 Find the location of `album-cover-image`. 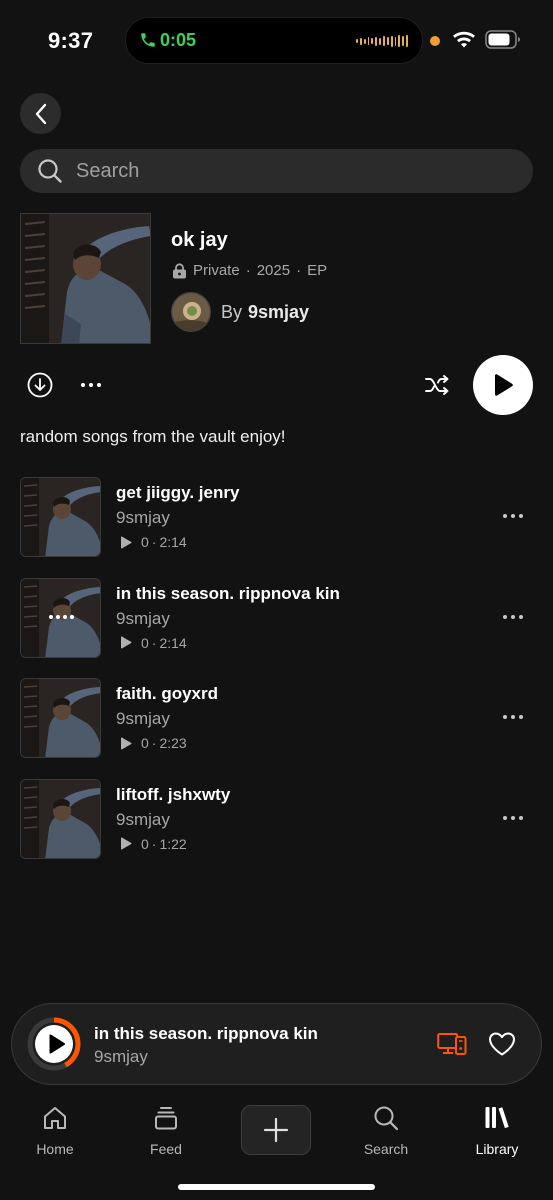

album-cover-image is located at coordinates (85, 278).